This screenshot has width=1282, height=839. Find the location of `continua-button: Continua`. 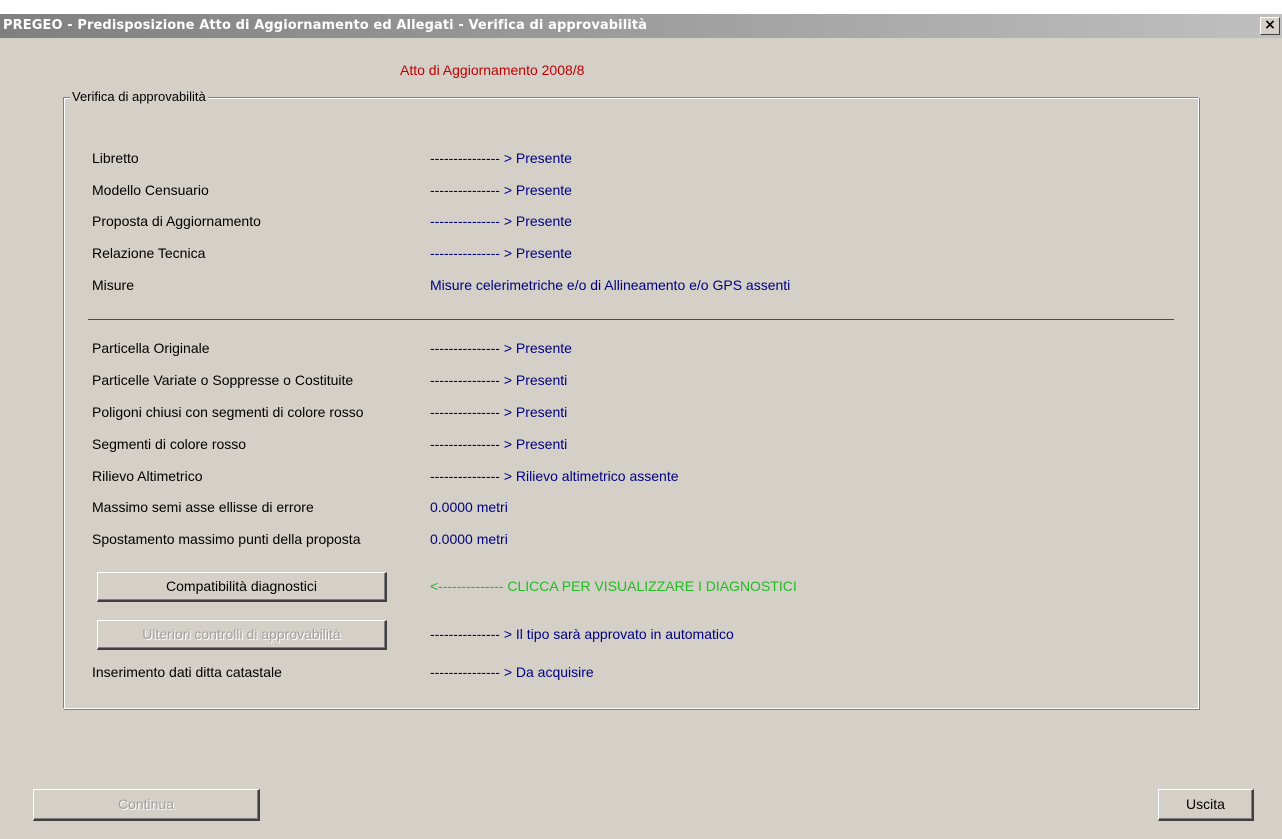

continua-button: Continua is located at coordinates (146, 805).